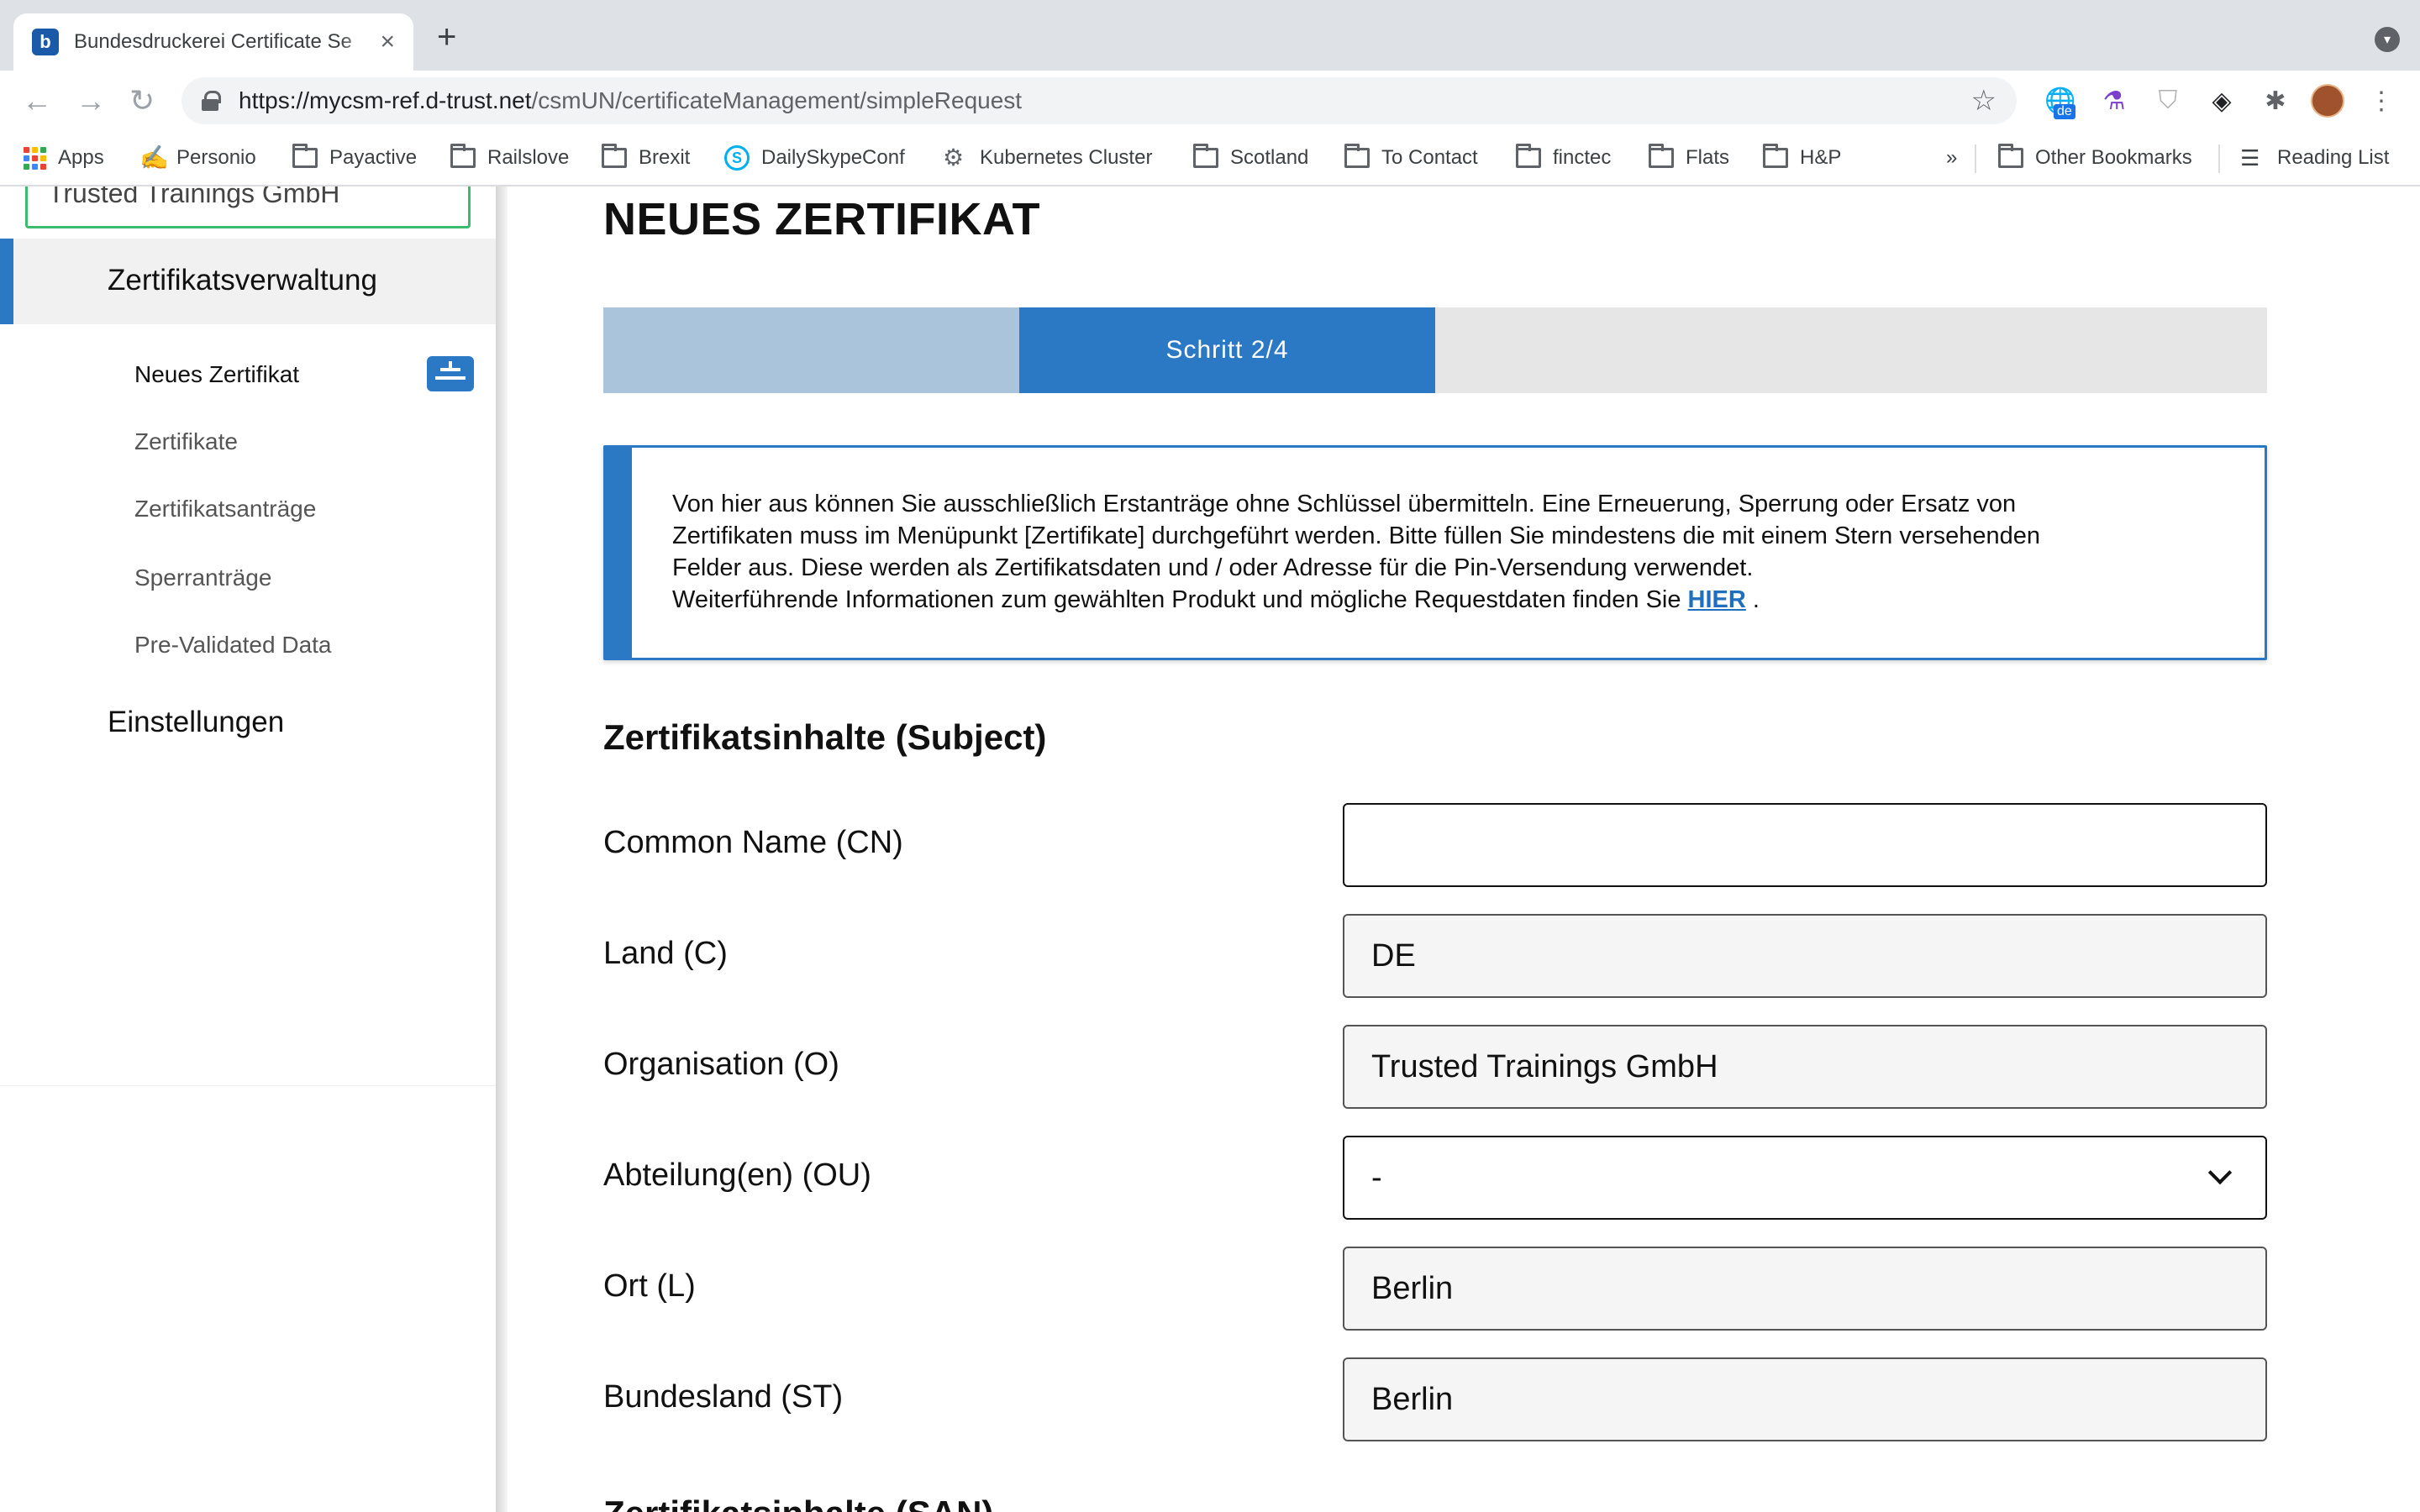 The image size is (2420, 1512). Describe the element at coordinates (154, 157) in the screenshot. I see `personio-signature-icon: ✍` at that location.